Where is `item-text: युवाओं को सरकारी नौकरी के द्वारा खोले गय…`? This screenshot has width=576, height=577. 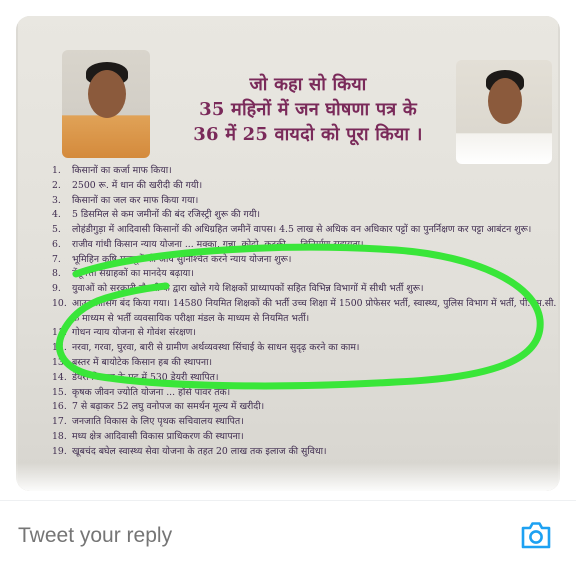
item-text: युवाओं को सरकारी नौकरी के द्वारा खोले गय… is located at coordinates (248, 289).